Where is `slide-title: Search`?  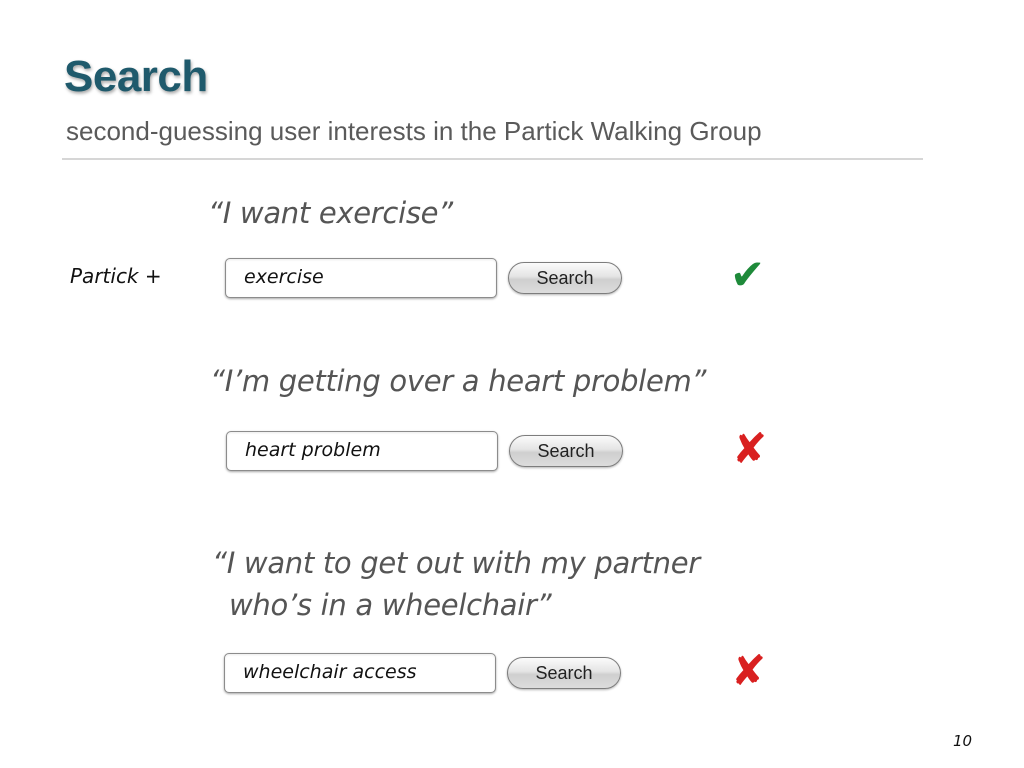
slide-title: Search is located at coordinates (136, 76).